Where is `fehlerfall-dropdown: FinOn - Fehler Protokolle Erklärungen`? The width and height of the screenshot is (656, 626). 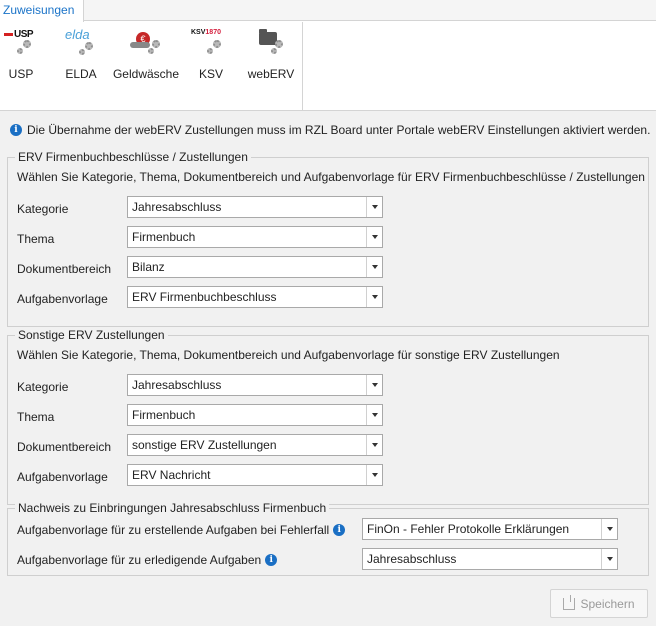 fehlerfall-dropdown: FinOn - Fehler Protokolle Erklärungen is located at coordinates (490, 529).